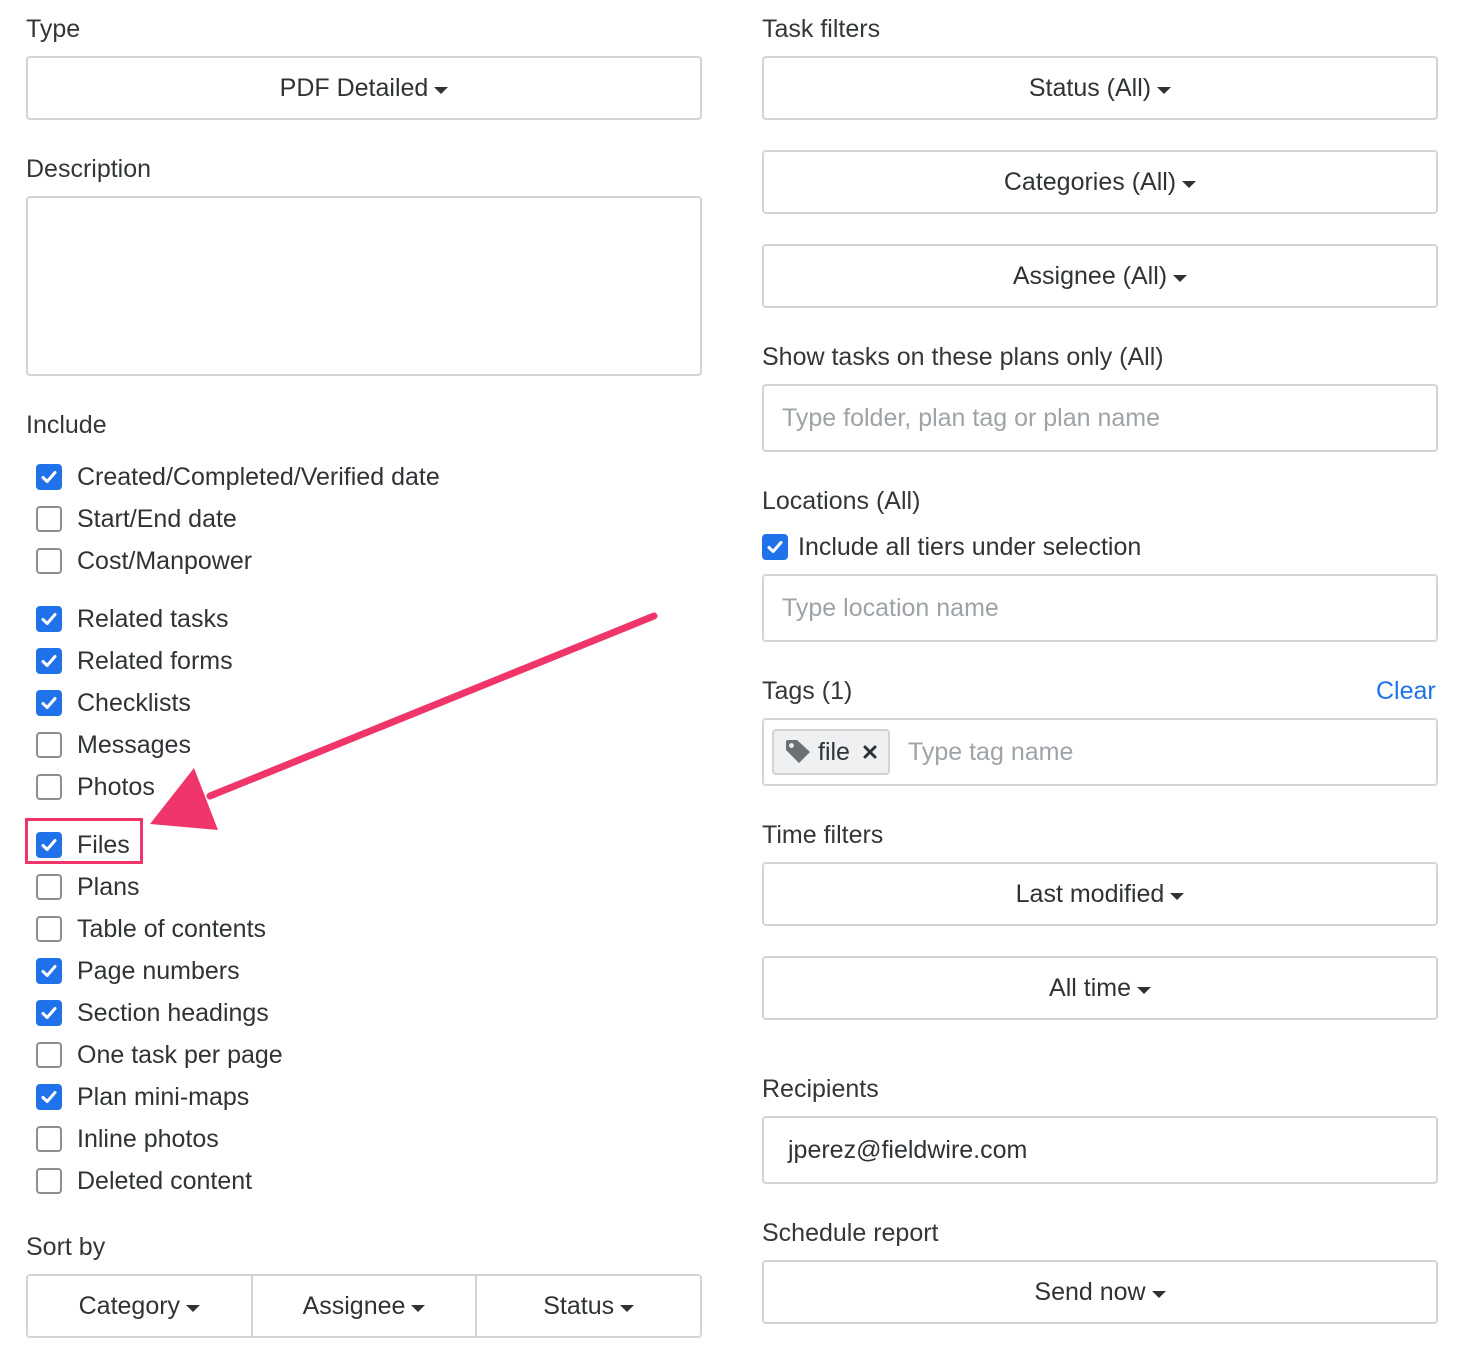 The image size is (1478, 1356). I want to click on location-placeholder: Type location name, so click(890, 607).